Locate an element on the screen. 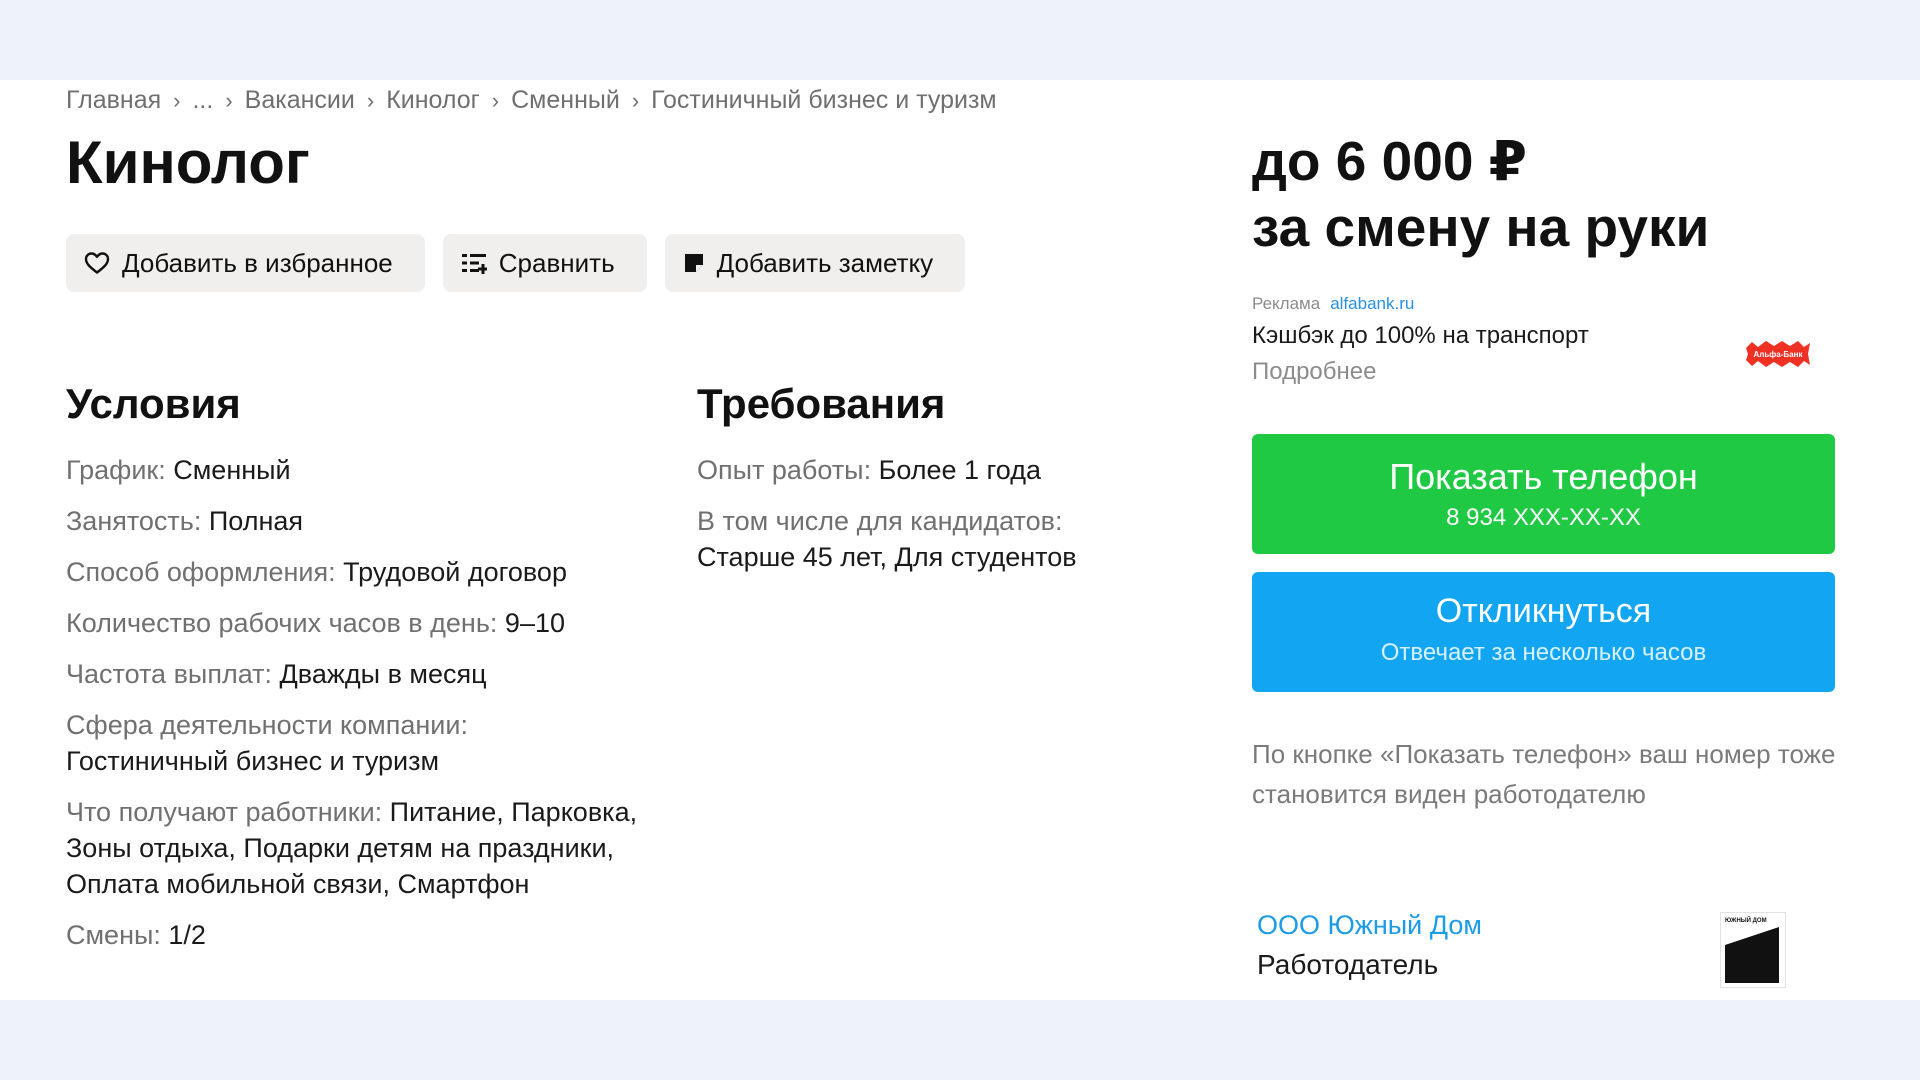  svg-text: Альфа-Банк is located at coordinates (1779, 354).